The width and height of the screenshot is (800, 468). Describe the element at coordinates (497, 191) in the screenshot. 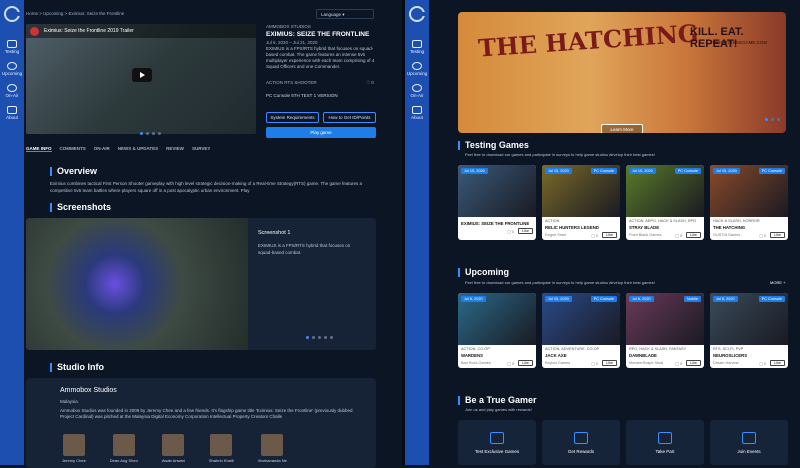

I see `game-thumbnail: Jul 15, 2020` at that location.